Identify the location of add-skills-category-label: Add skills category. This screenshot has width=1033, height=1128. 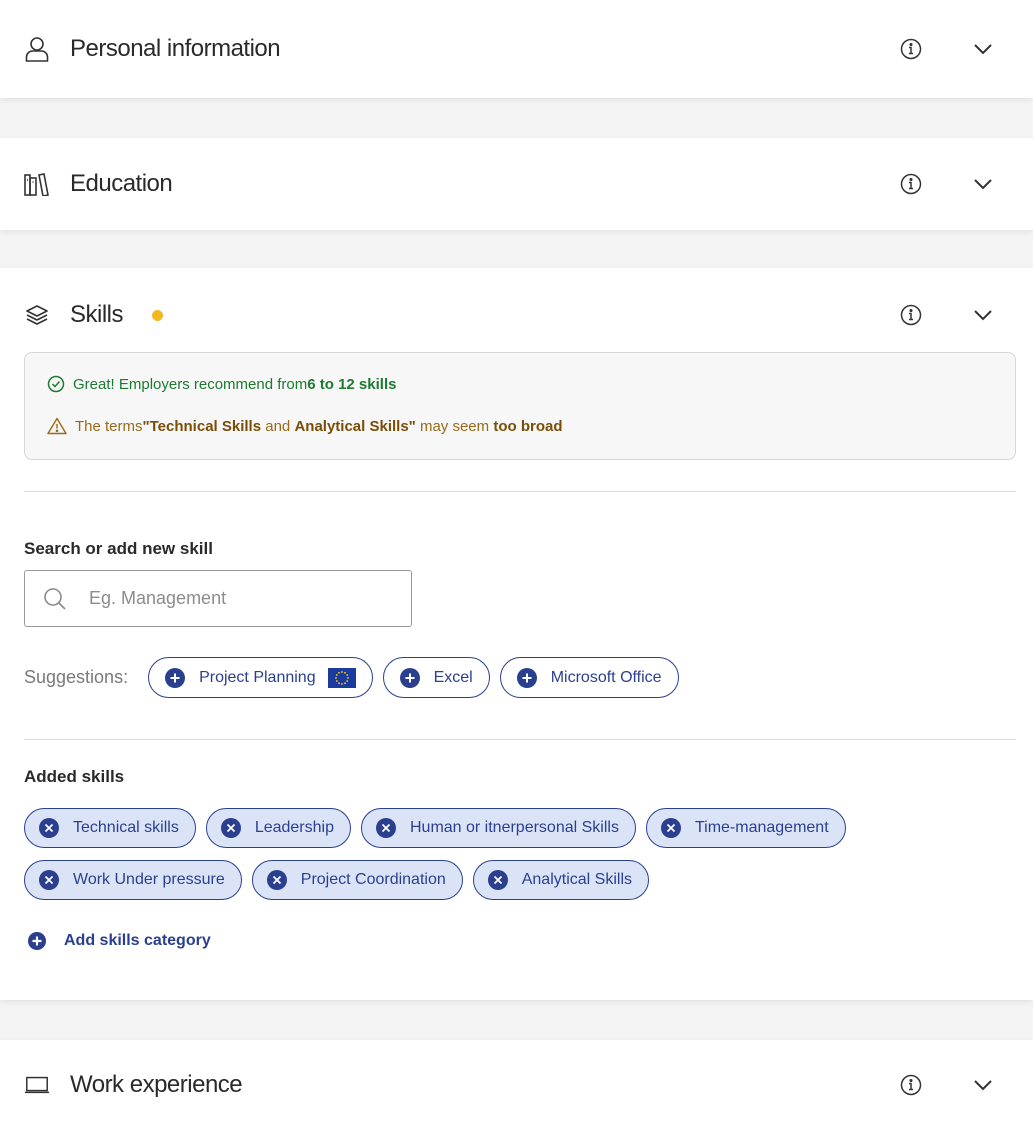
(137, 940).